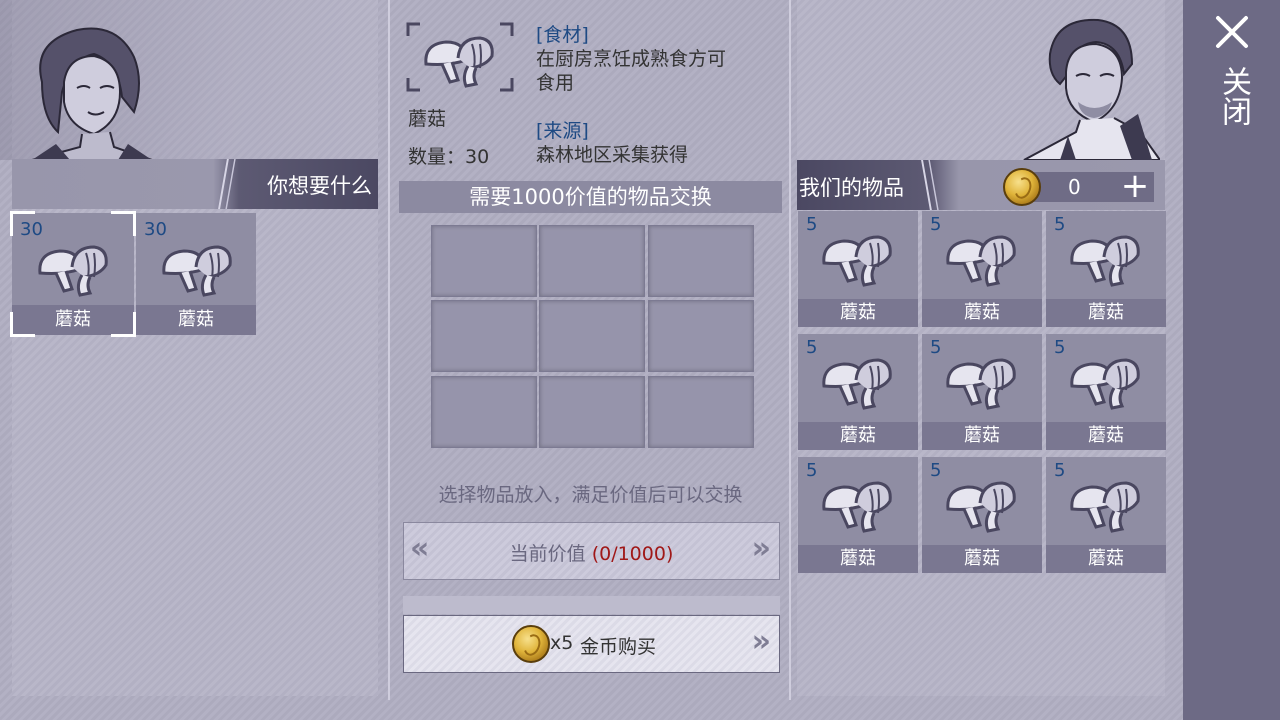  What do you see at coordinates (92, 93) in the screenshot?
I see `player-portrait` at bounding box center [92, 93].